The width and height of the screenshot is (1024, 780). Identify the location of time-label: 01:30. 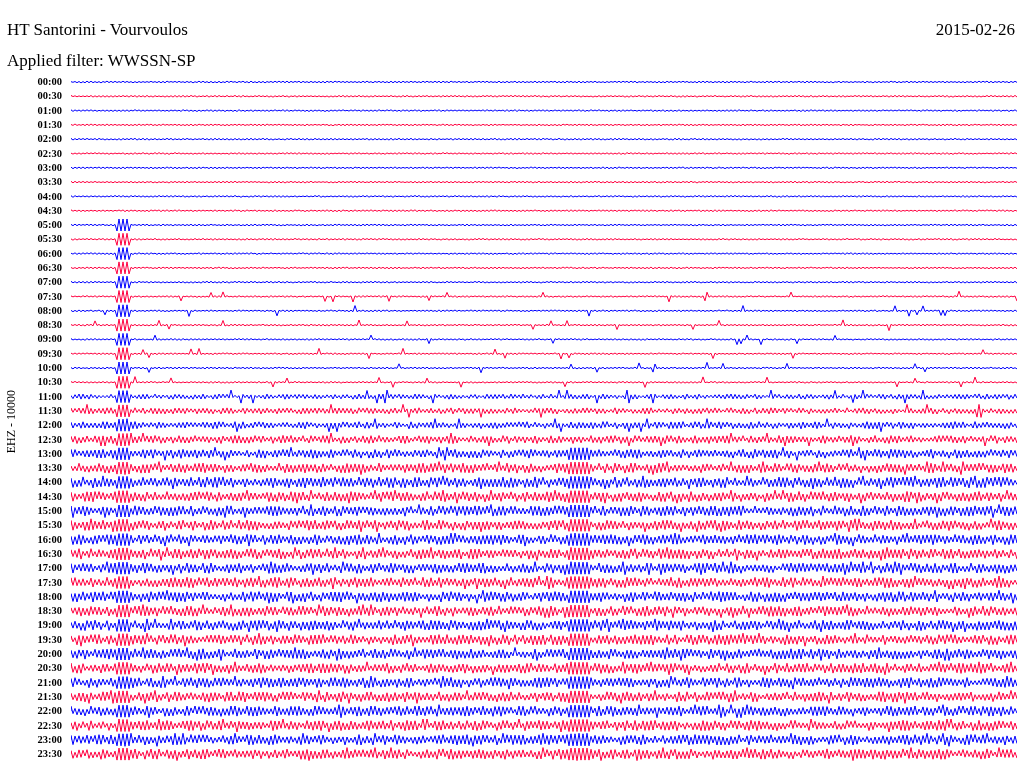
(49, 125).